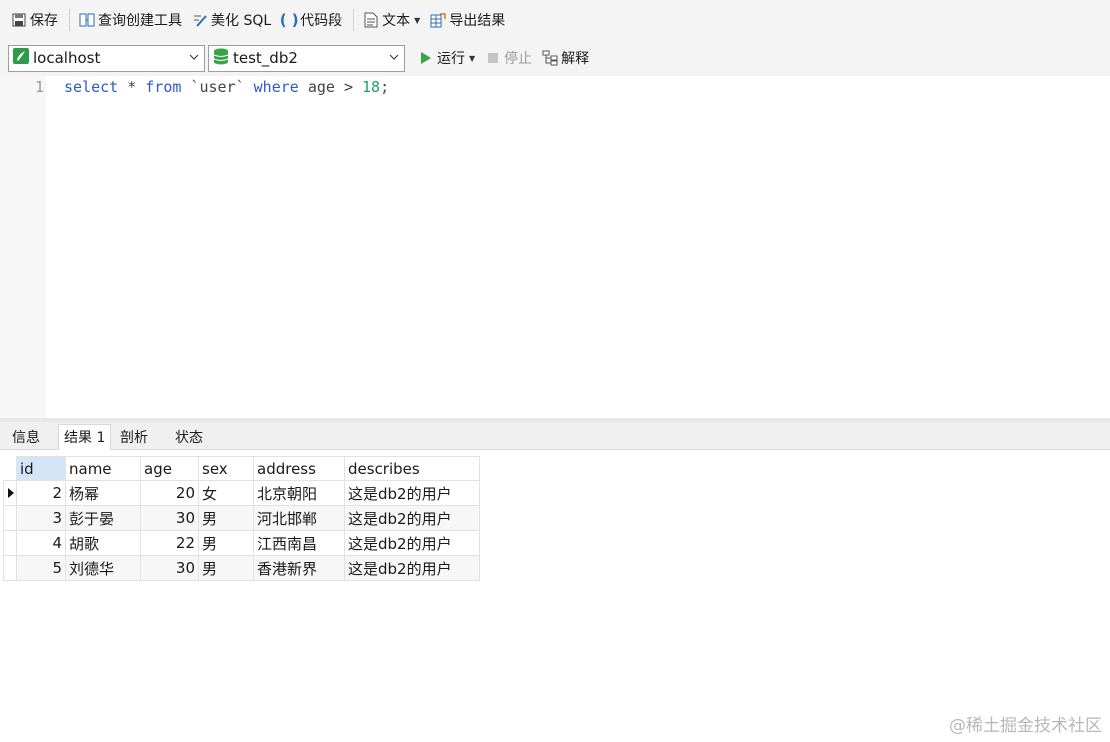 This screenshot has width=1110, height=742. What do you see at coordinates (134, 437) in the screenshot?
I see `tab-profile: 剖析` at bounding box center [134, 437].